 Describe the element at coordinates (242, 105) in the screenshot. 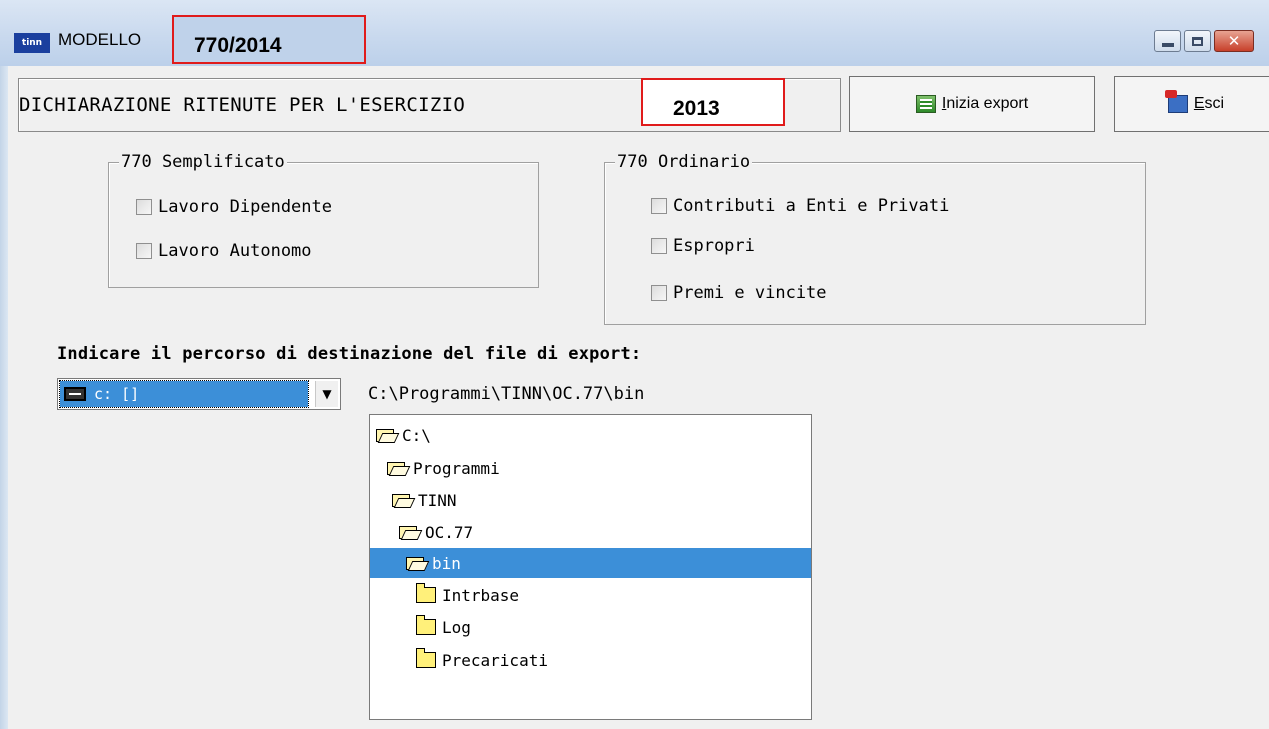

I see `declaration-label: DICHIARAZIONE RITENUTE PER L'ESERCIZIO` at that location.